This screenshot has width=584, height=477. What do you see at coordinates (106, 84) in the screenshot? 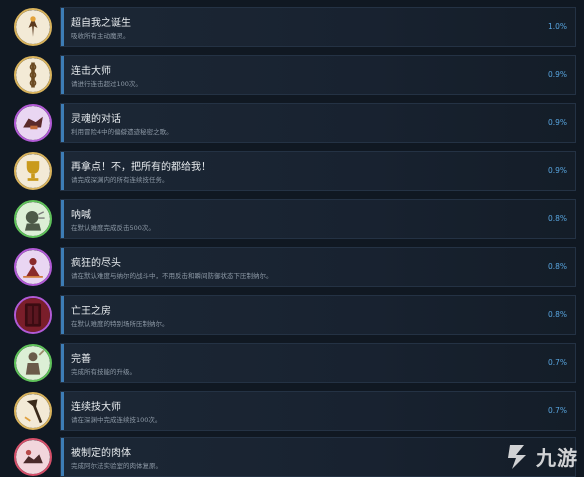
I see `achievement-description: 请进行连击超过100次。` at bounding box center [106, 84].